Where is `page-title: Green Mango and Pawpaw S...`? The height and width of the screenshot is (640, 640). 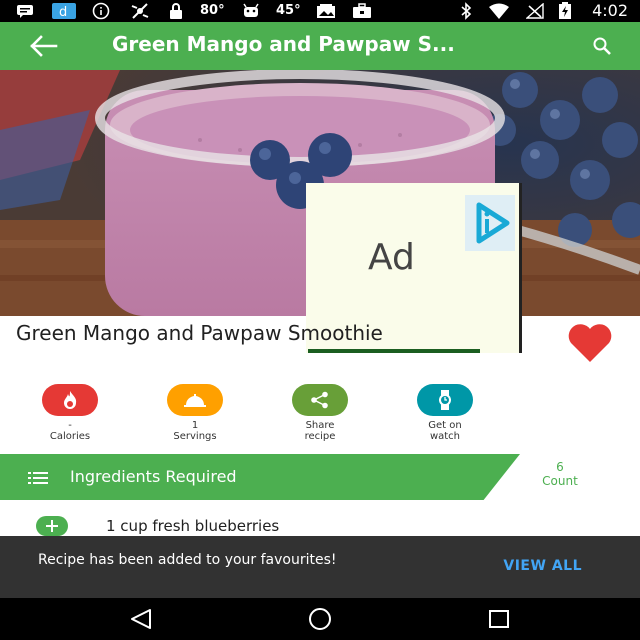 page-title: Green Mango and Pawpaw S... is located at coordinates (283, 44).